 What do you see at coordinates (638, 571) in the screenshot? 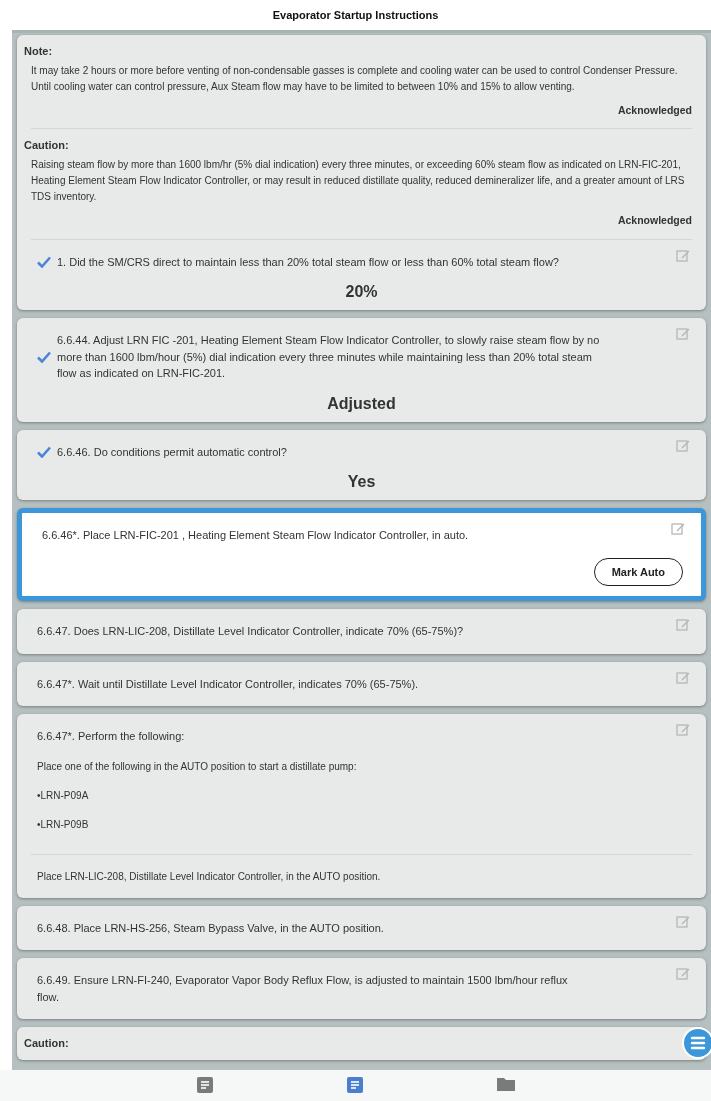
I see `mark-auto-button: Mark Auto` at bounding box center [638, 571].